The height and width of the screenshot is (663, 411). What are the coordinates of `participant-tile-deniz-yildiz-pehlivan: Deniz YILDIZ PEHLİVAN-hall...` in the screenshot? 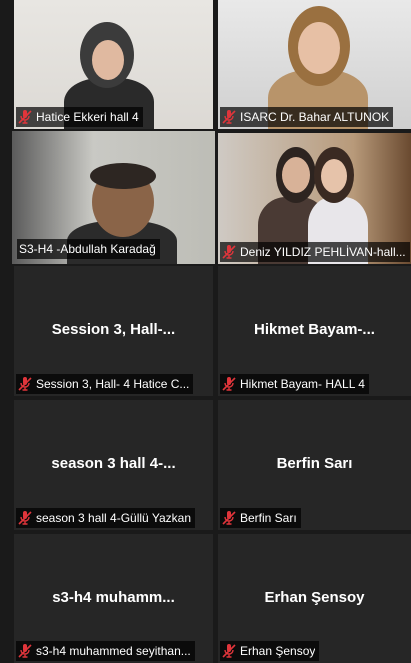 It's located at (314, 198).